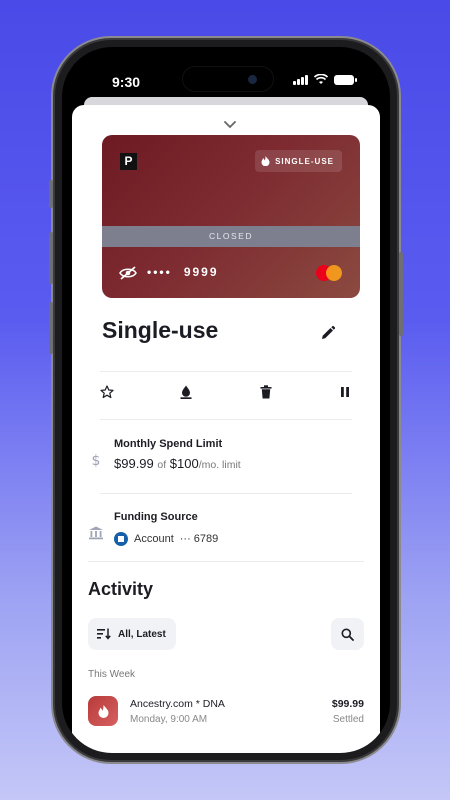 The width and height of the screenshot is (450, 800). What do you see at coordinates (51, 194) in the screenshot?
I see `mute-switch` at bounding box center [51, 194].